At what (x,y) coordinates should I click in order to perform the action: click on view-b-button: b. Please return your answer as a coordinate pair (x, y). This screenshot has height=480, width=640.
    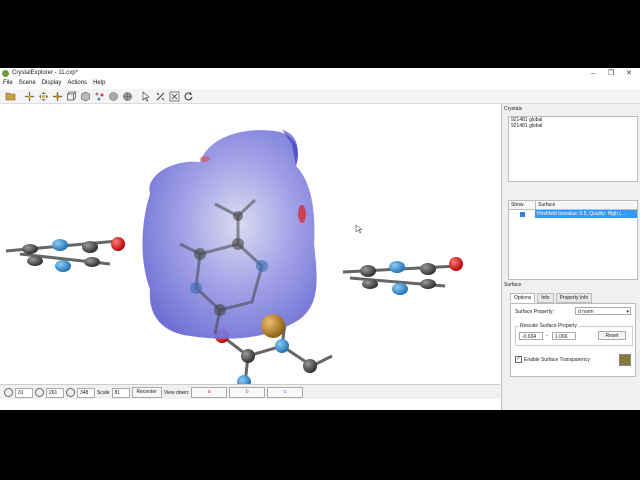
    Looking at the image, I should click on (247, 392).